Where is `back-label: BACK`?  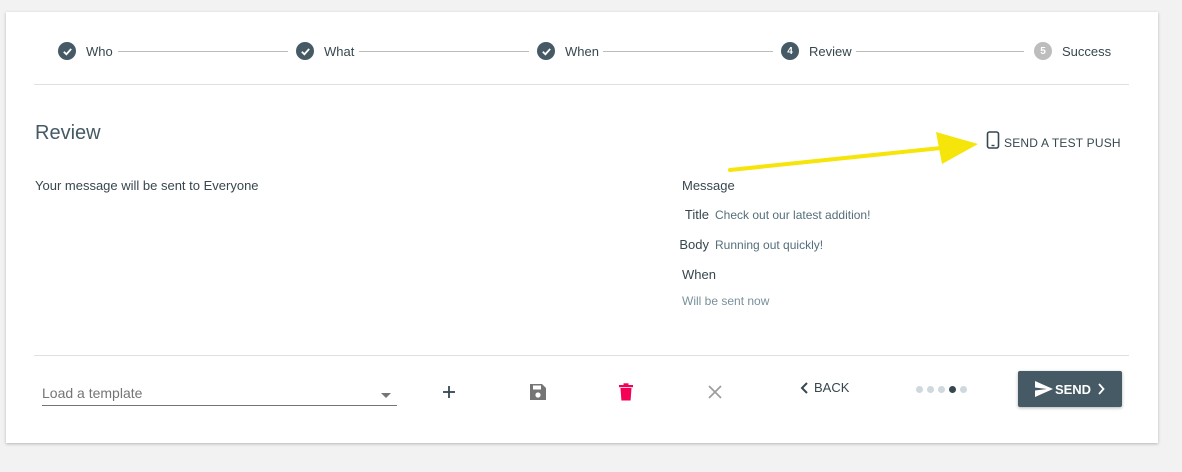 back-label: BACK is located at coordinates (832, 387).